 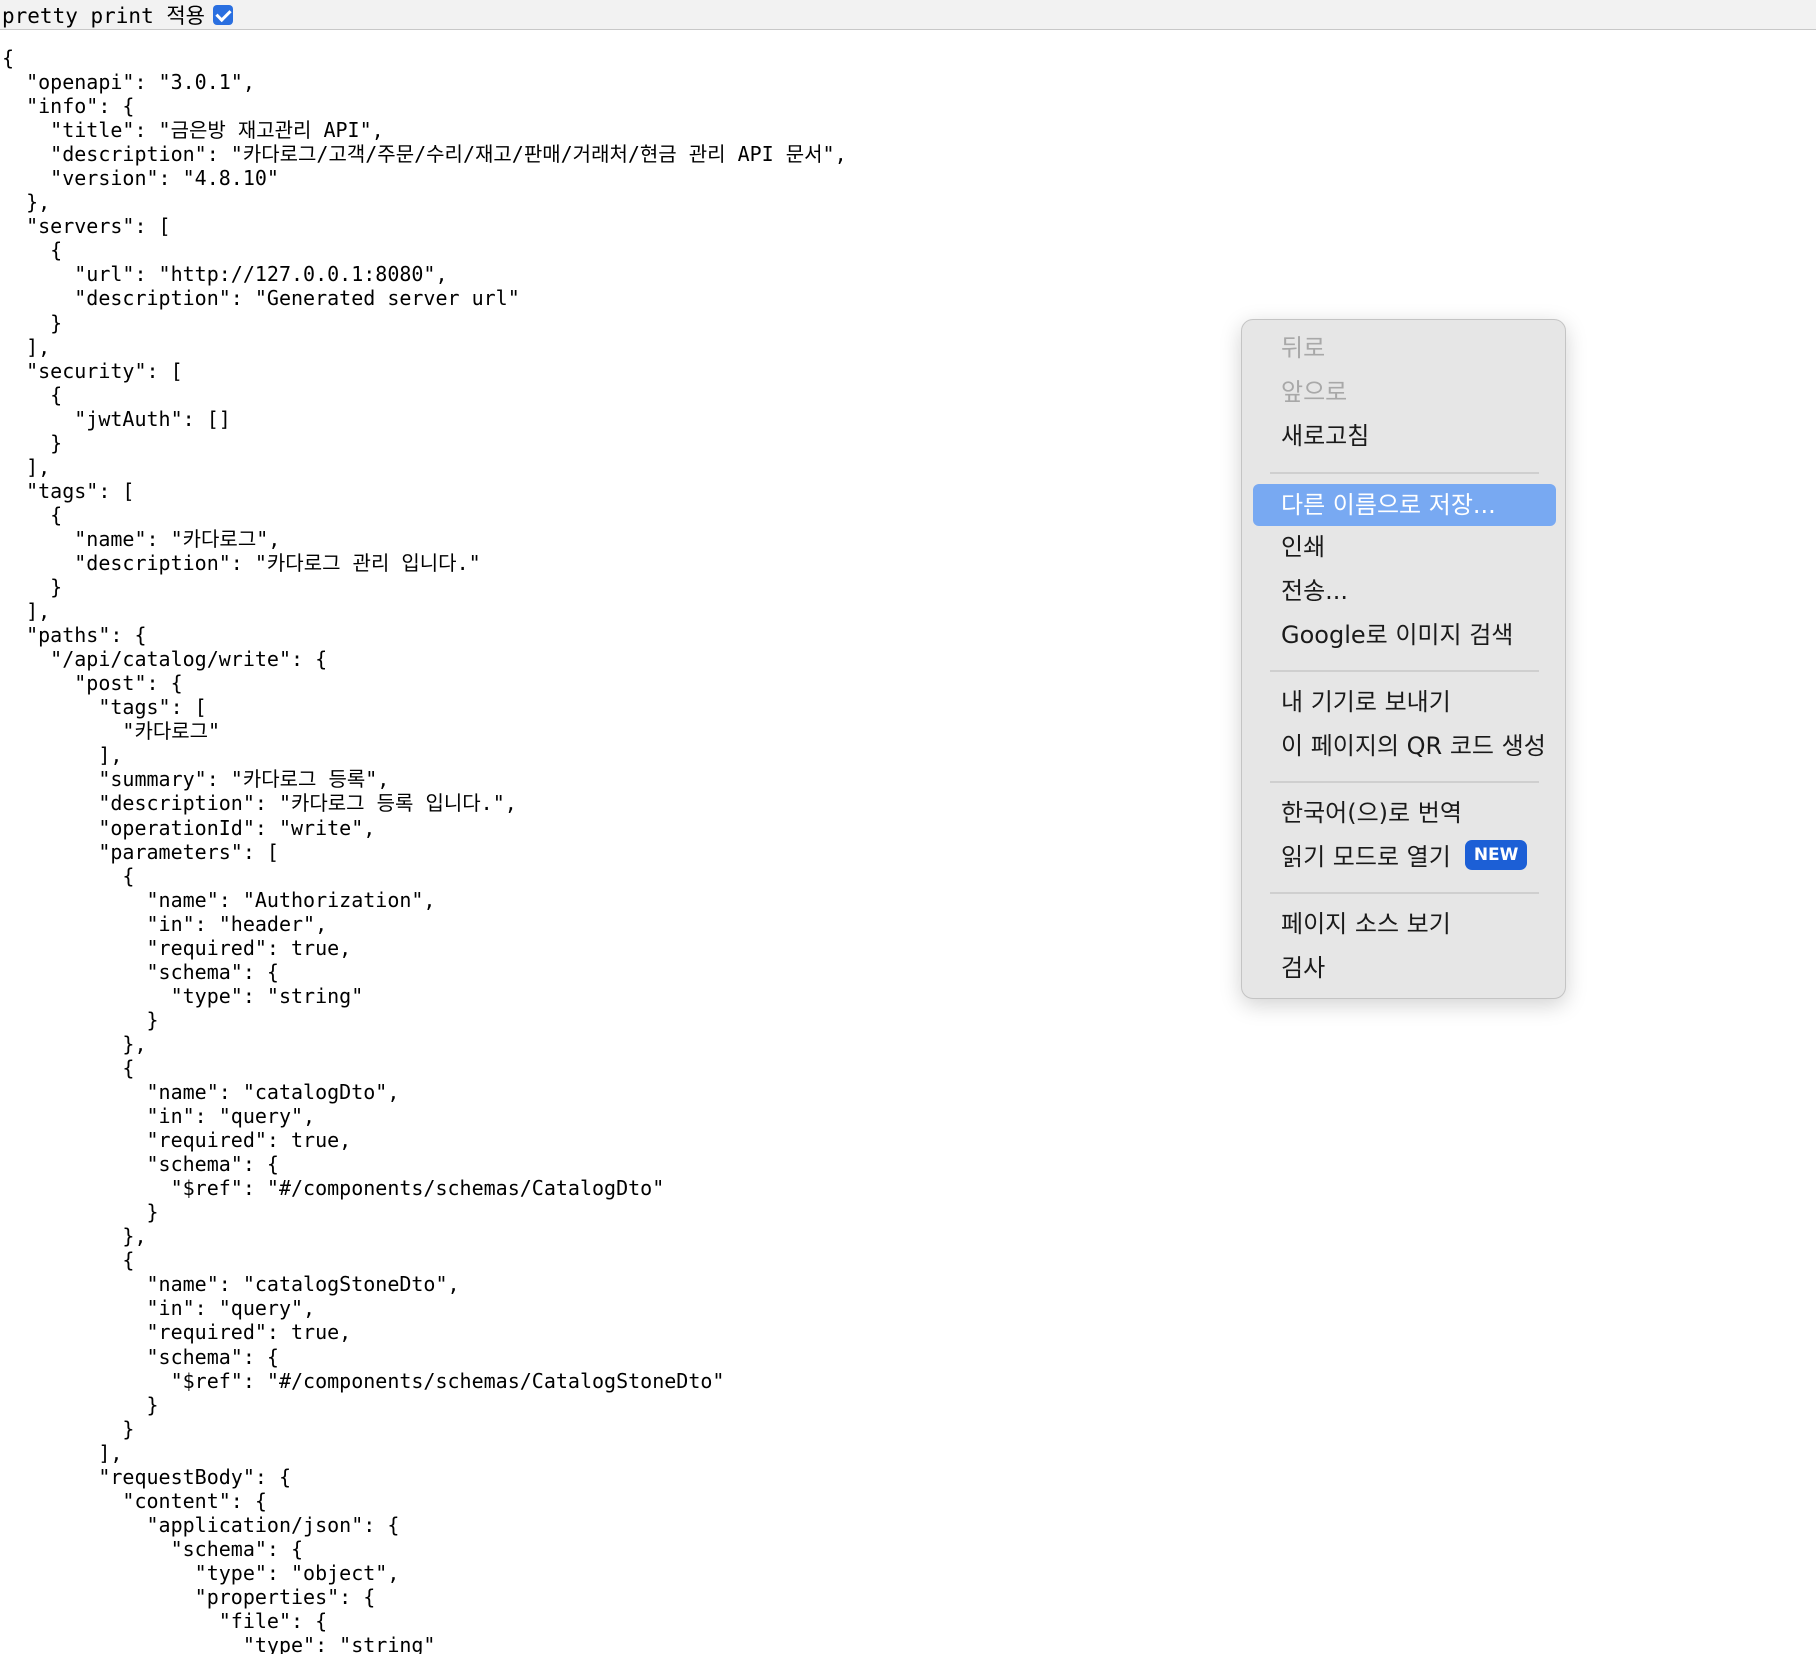 I want to click on menu-item-google-image-search: Google로 이미지 검색, so click(x=1404, y=635).